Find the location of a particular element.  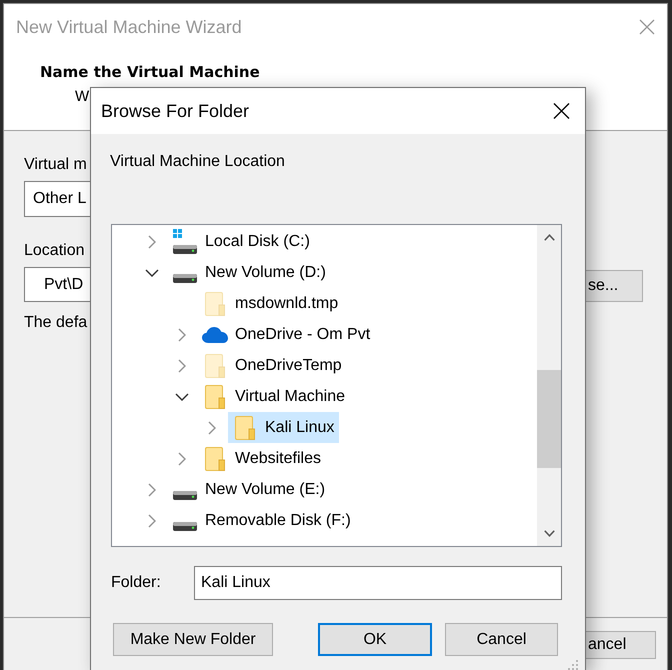

page-heading: Name the Virtual Machine is located at coordinates (150, 72).